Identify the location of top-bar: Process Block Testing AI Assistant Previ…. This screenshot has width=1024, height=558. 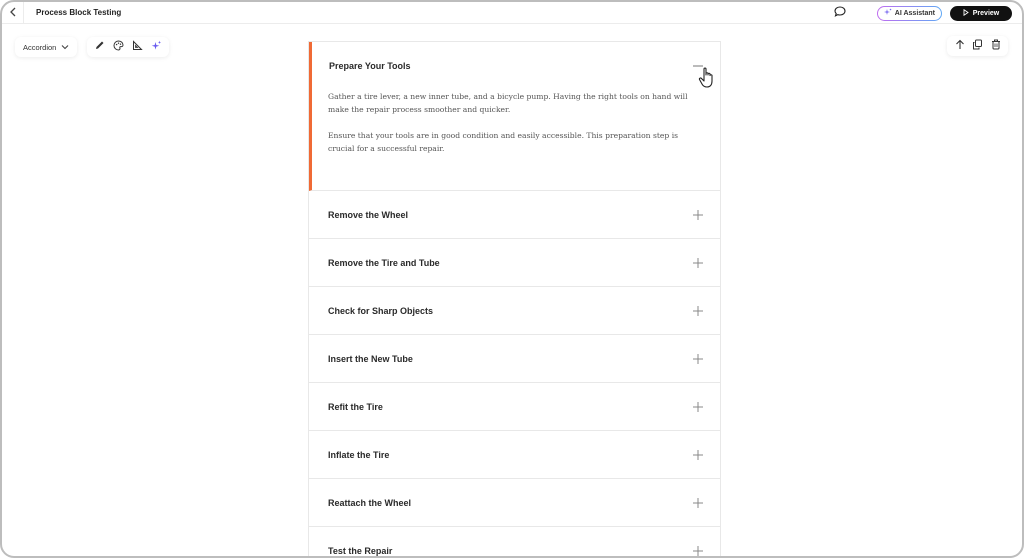
(512, 13).